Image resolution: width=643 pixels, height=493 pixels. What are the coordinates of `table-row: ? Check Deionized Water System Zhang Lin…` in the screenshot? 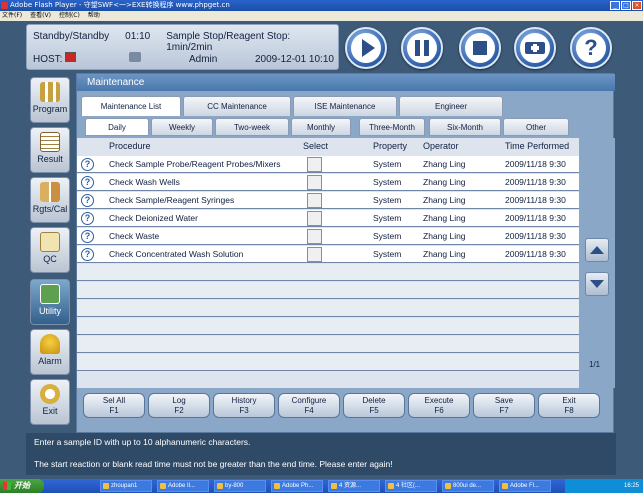 It's located at (328, 218).